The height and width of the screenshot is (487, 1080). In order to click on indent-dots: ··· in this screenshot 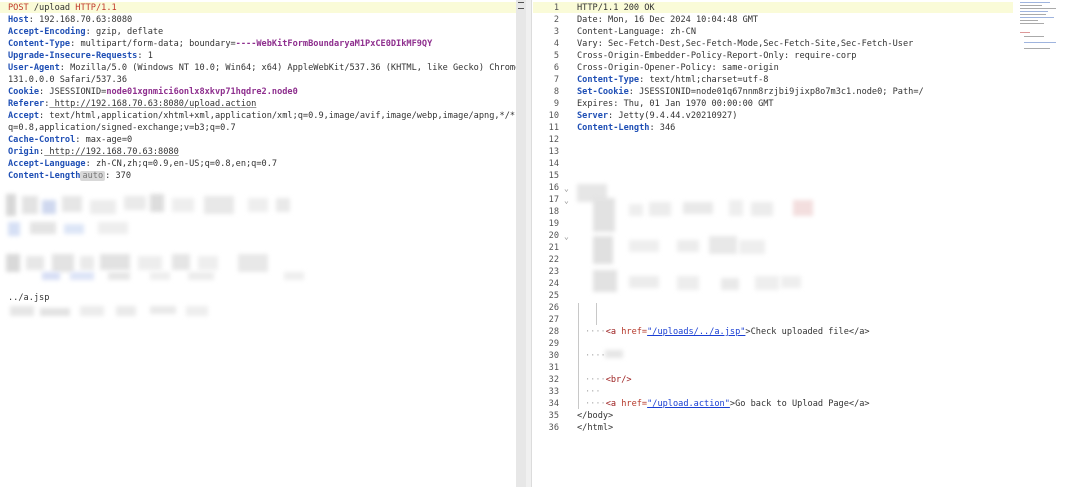, I will do `click(593, 392)`.